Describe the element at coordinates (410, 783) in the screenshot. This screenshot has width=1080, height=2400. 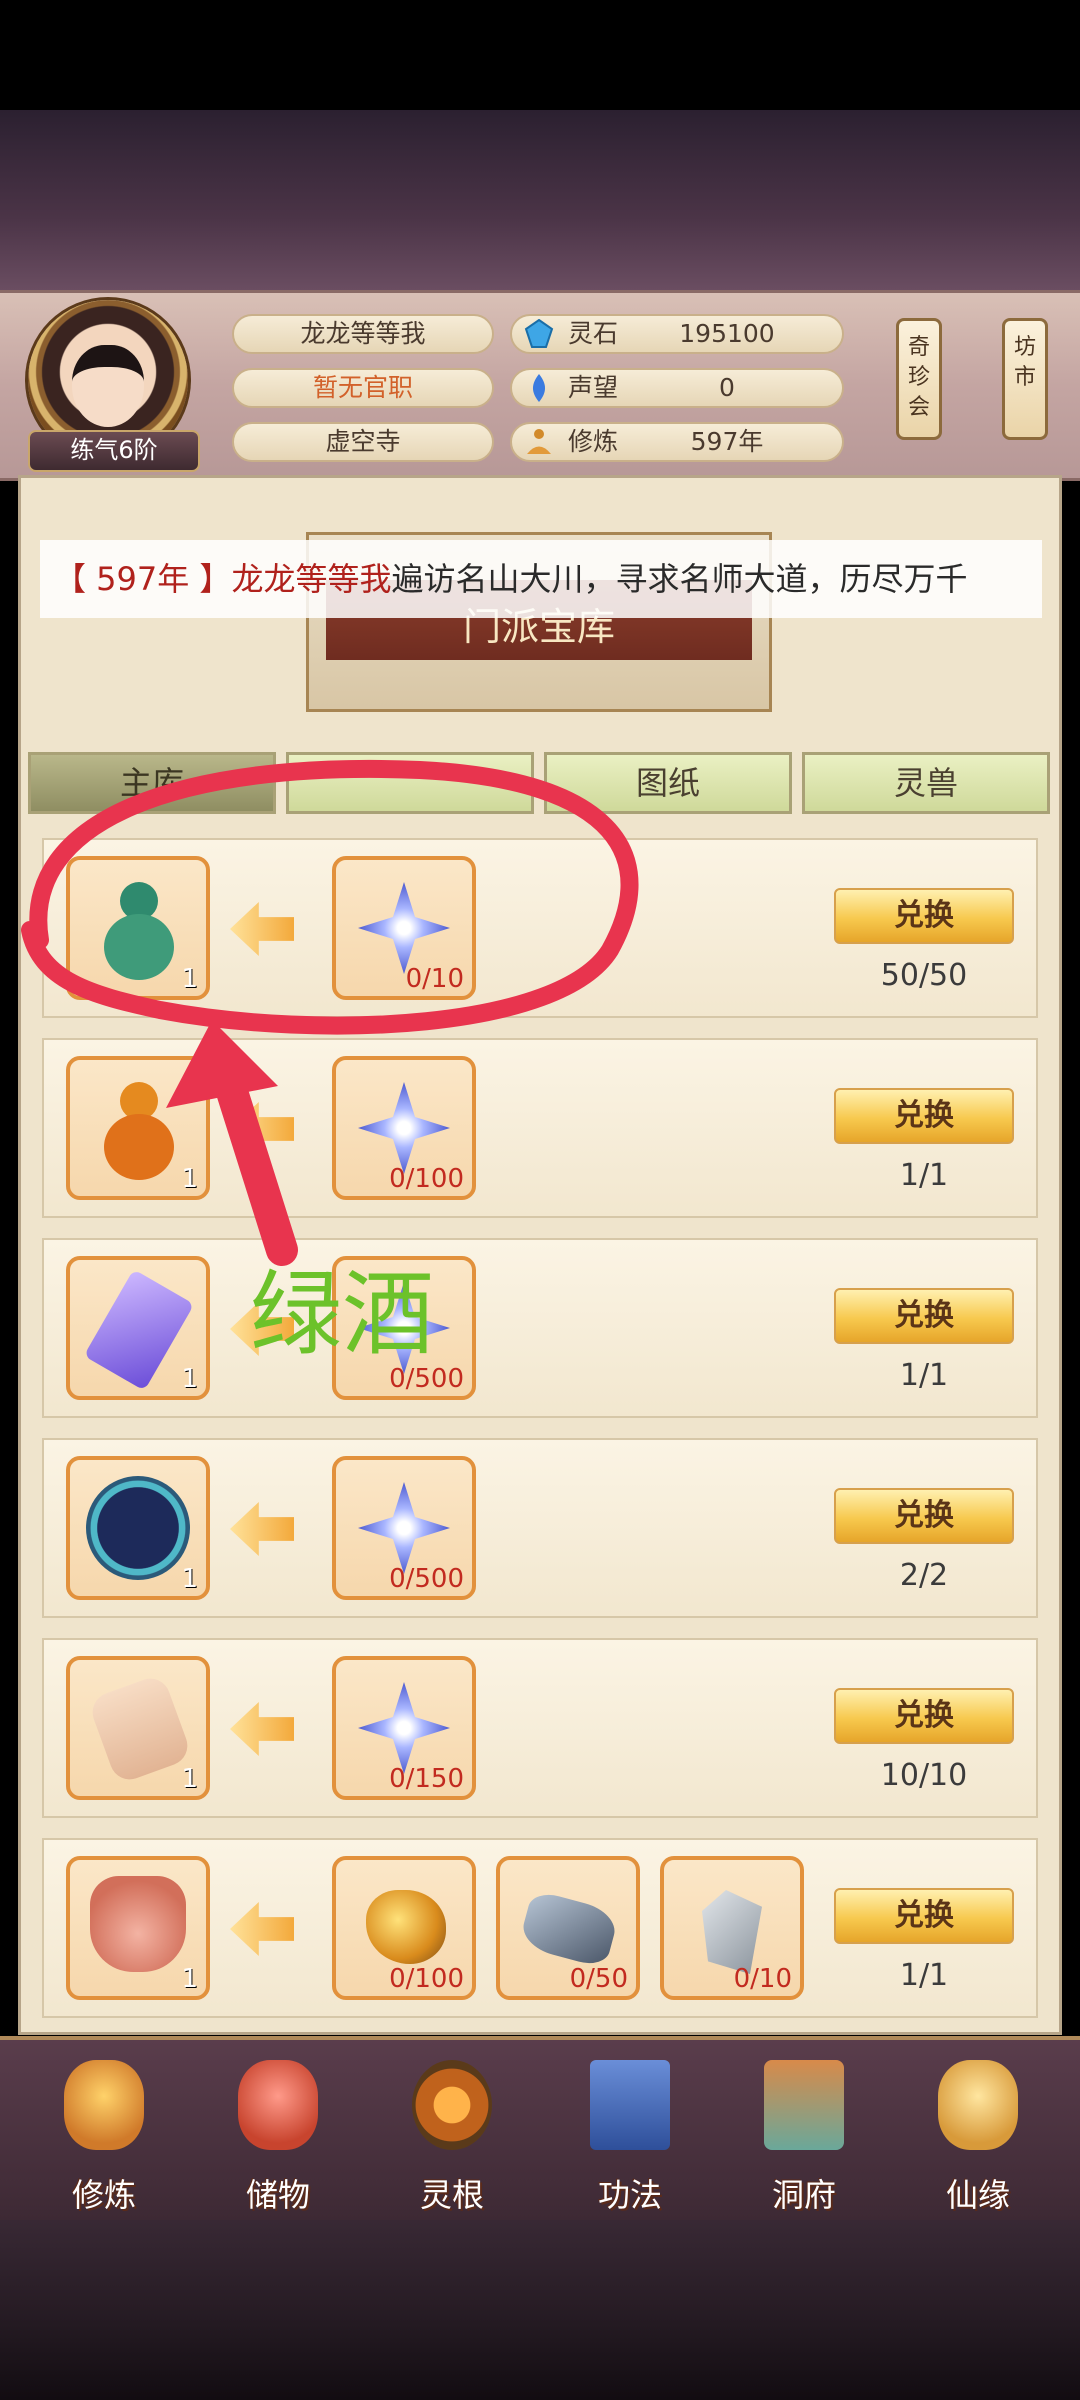
I see `tab-second` at that location.